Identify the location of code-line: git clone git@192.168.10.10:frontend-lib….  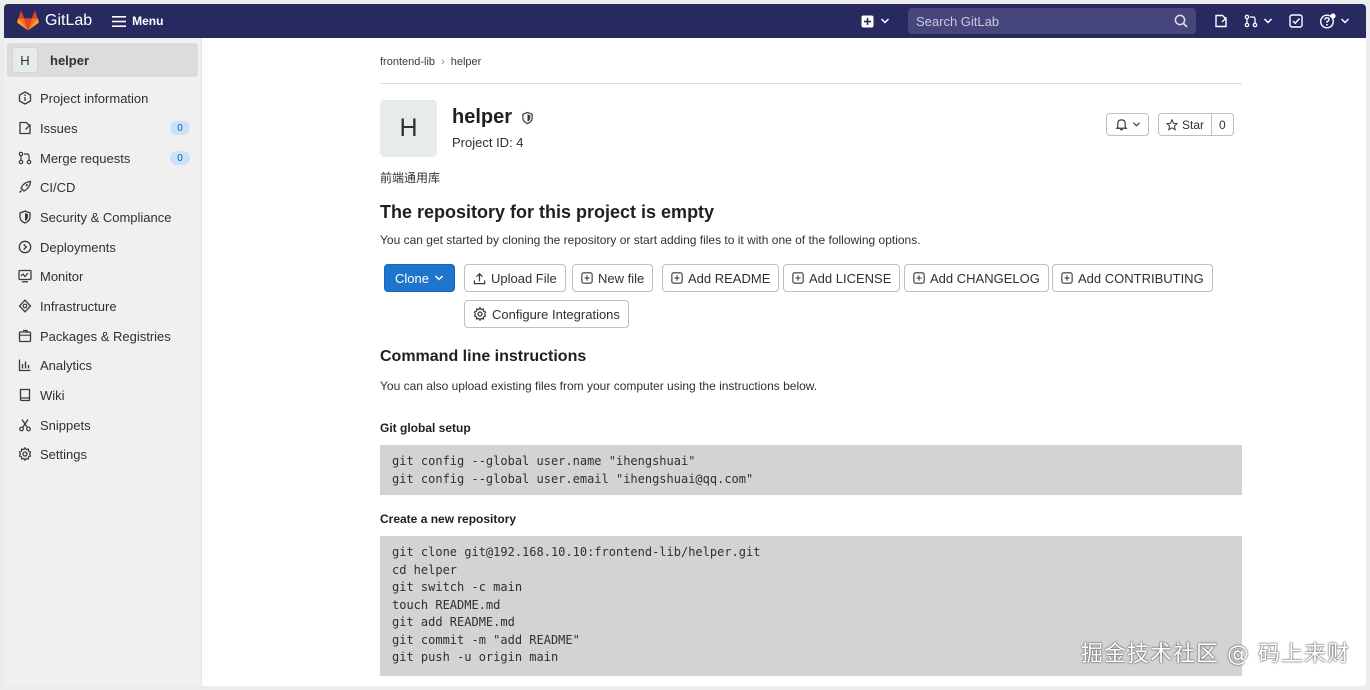
(576, 552).